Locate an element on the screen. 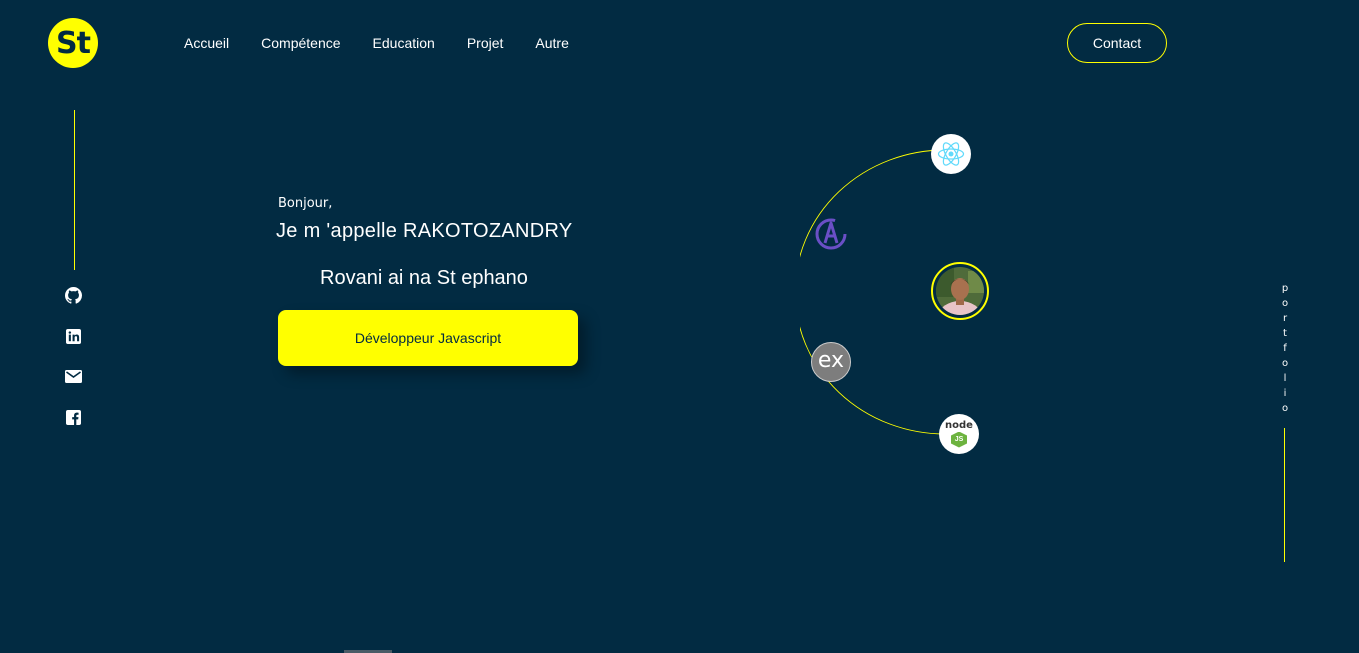 This screenshot has width=1359, height=653. node-label: node is located at coordinates (959, 425).